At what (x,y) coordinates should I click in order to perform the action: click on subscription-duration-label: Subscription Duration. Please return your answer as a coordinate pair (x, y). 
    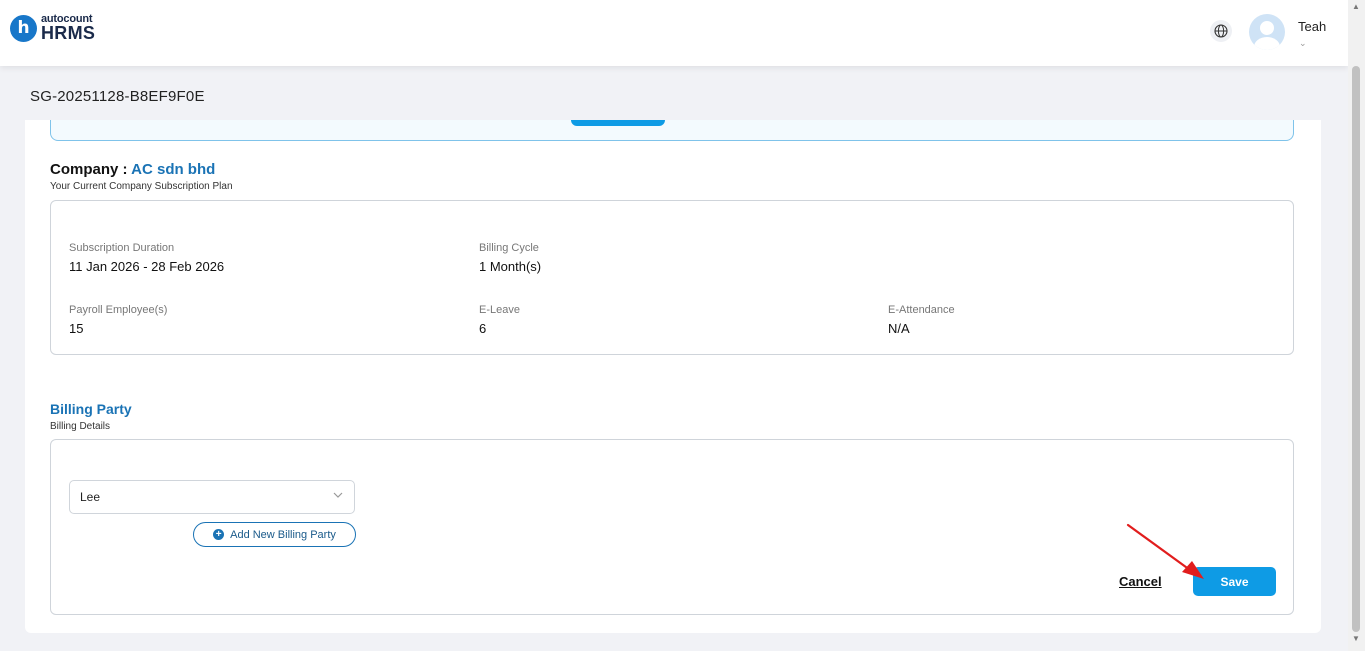
    Looking at the image, I should click on (122, 248).